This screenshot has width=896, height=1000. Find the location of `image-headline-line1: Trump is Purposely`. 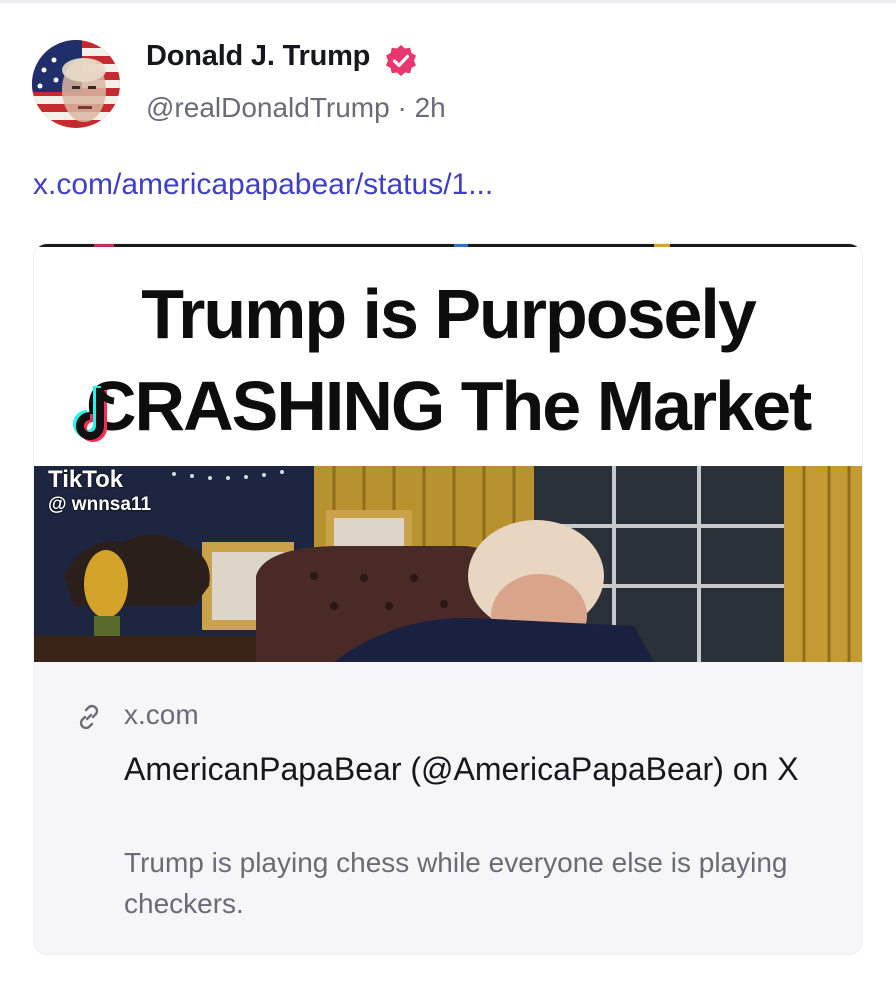

image-headline-line1: Trump is Purposely is located at coordinates (449, 314).